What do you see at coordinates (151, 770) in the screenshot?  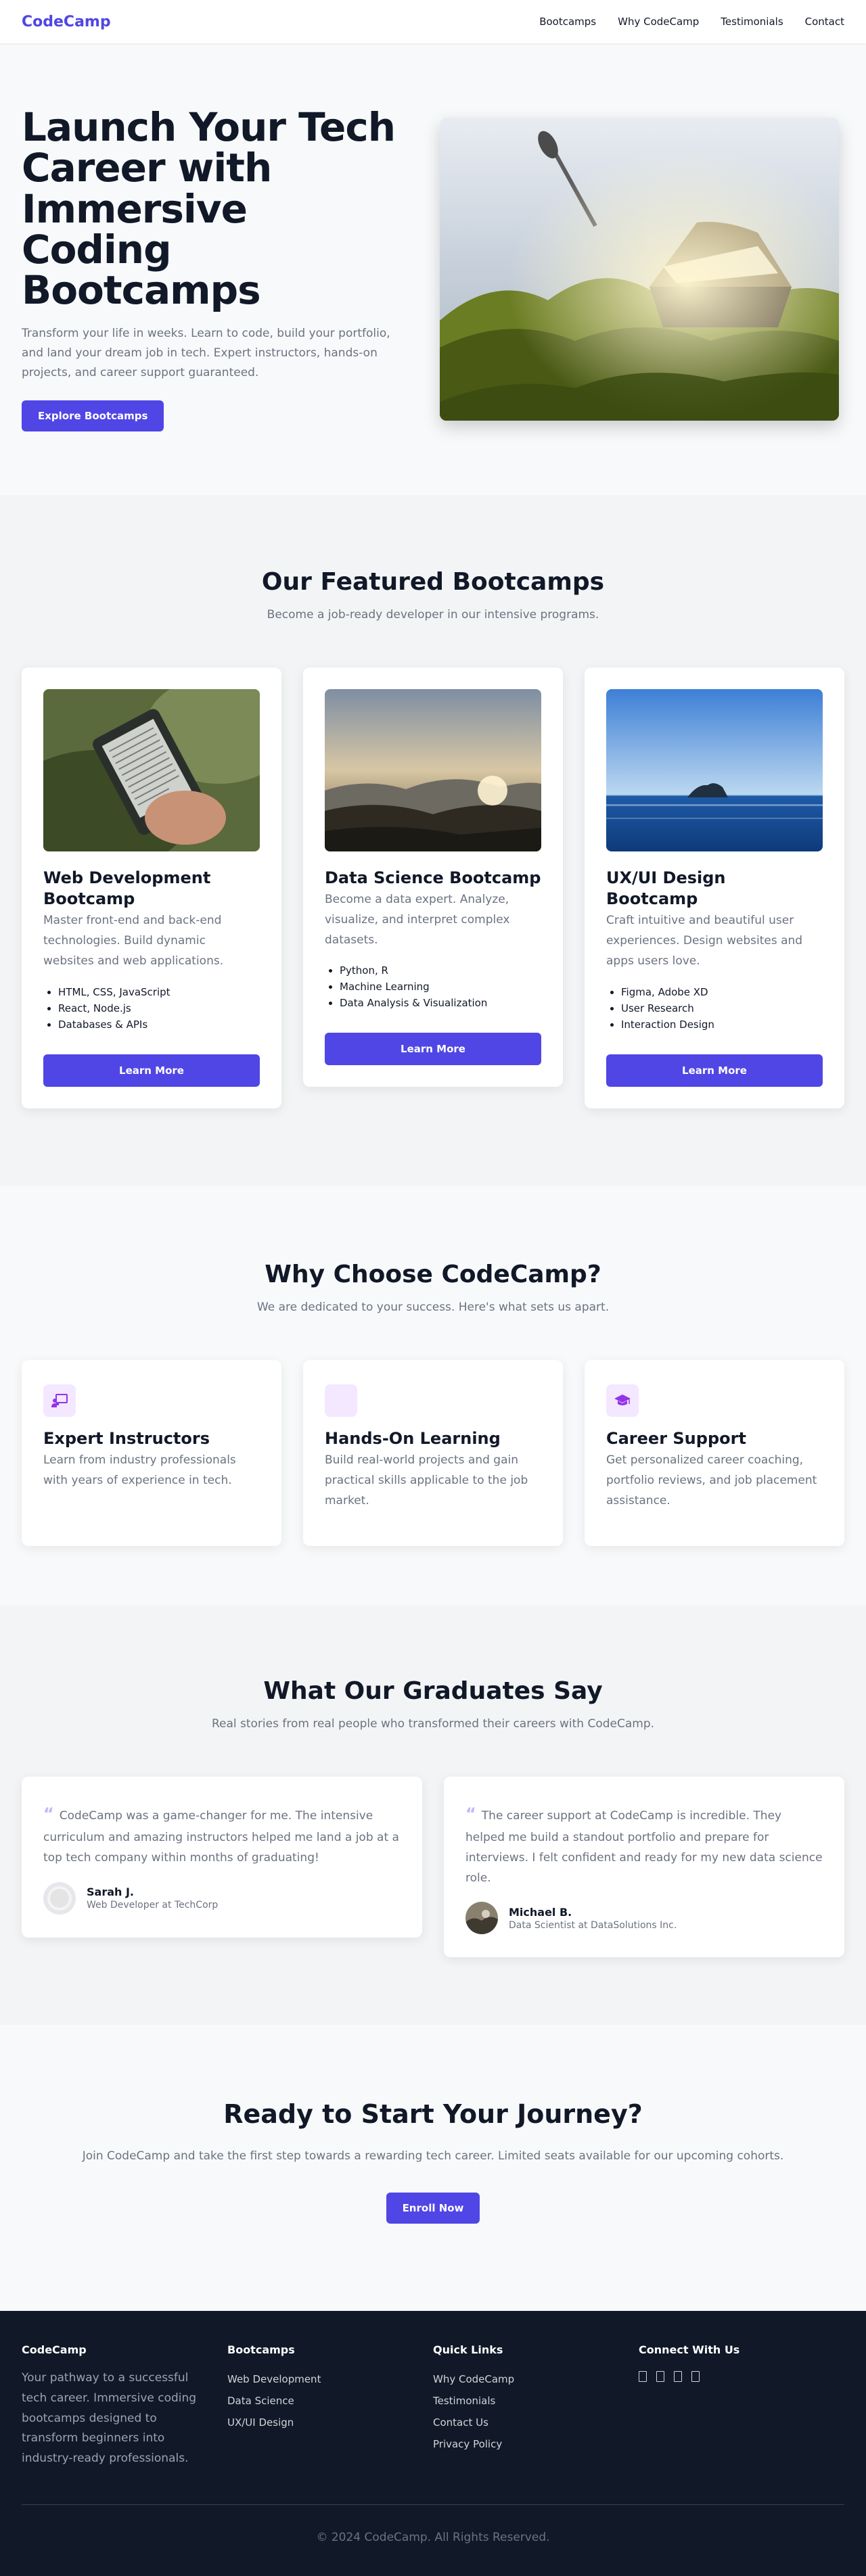 I see `web-development-image` at bounding box center [151, 770].